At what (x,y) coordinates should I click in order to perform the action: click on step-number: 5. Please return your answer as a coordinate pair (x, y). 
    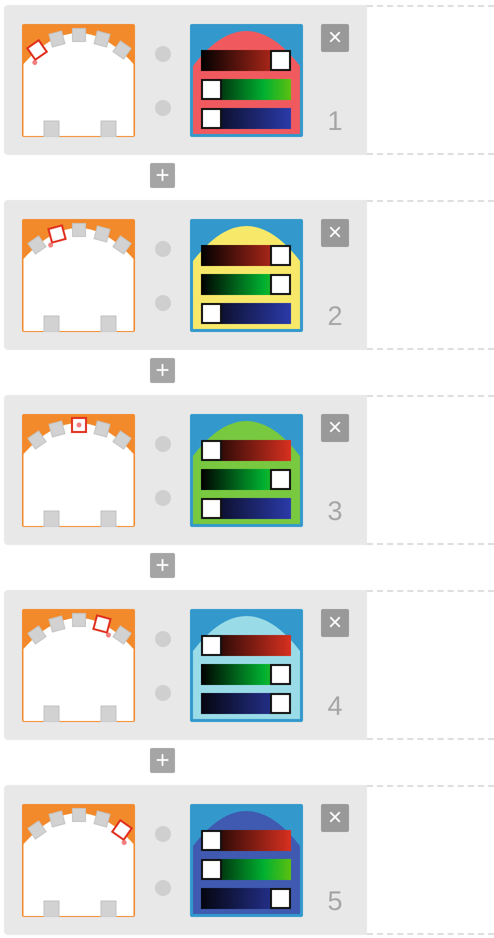
    Looking at the image, I should click on (335, 902).